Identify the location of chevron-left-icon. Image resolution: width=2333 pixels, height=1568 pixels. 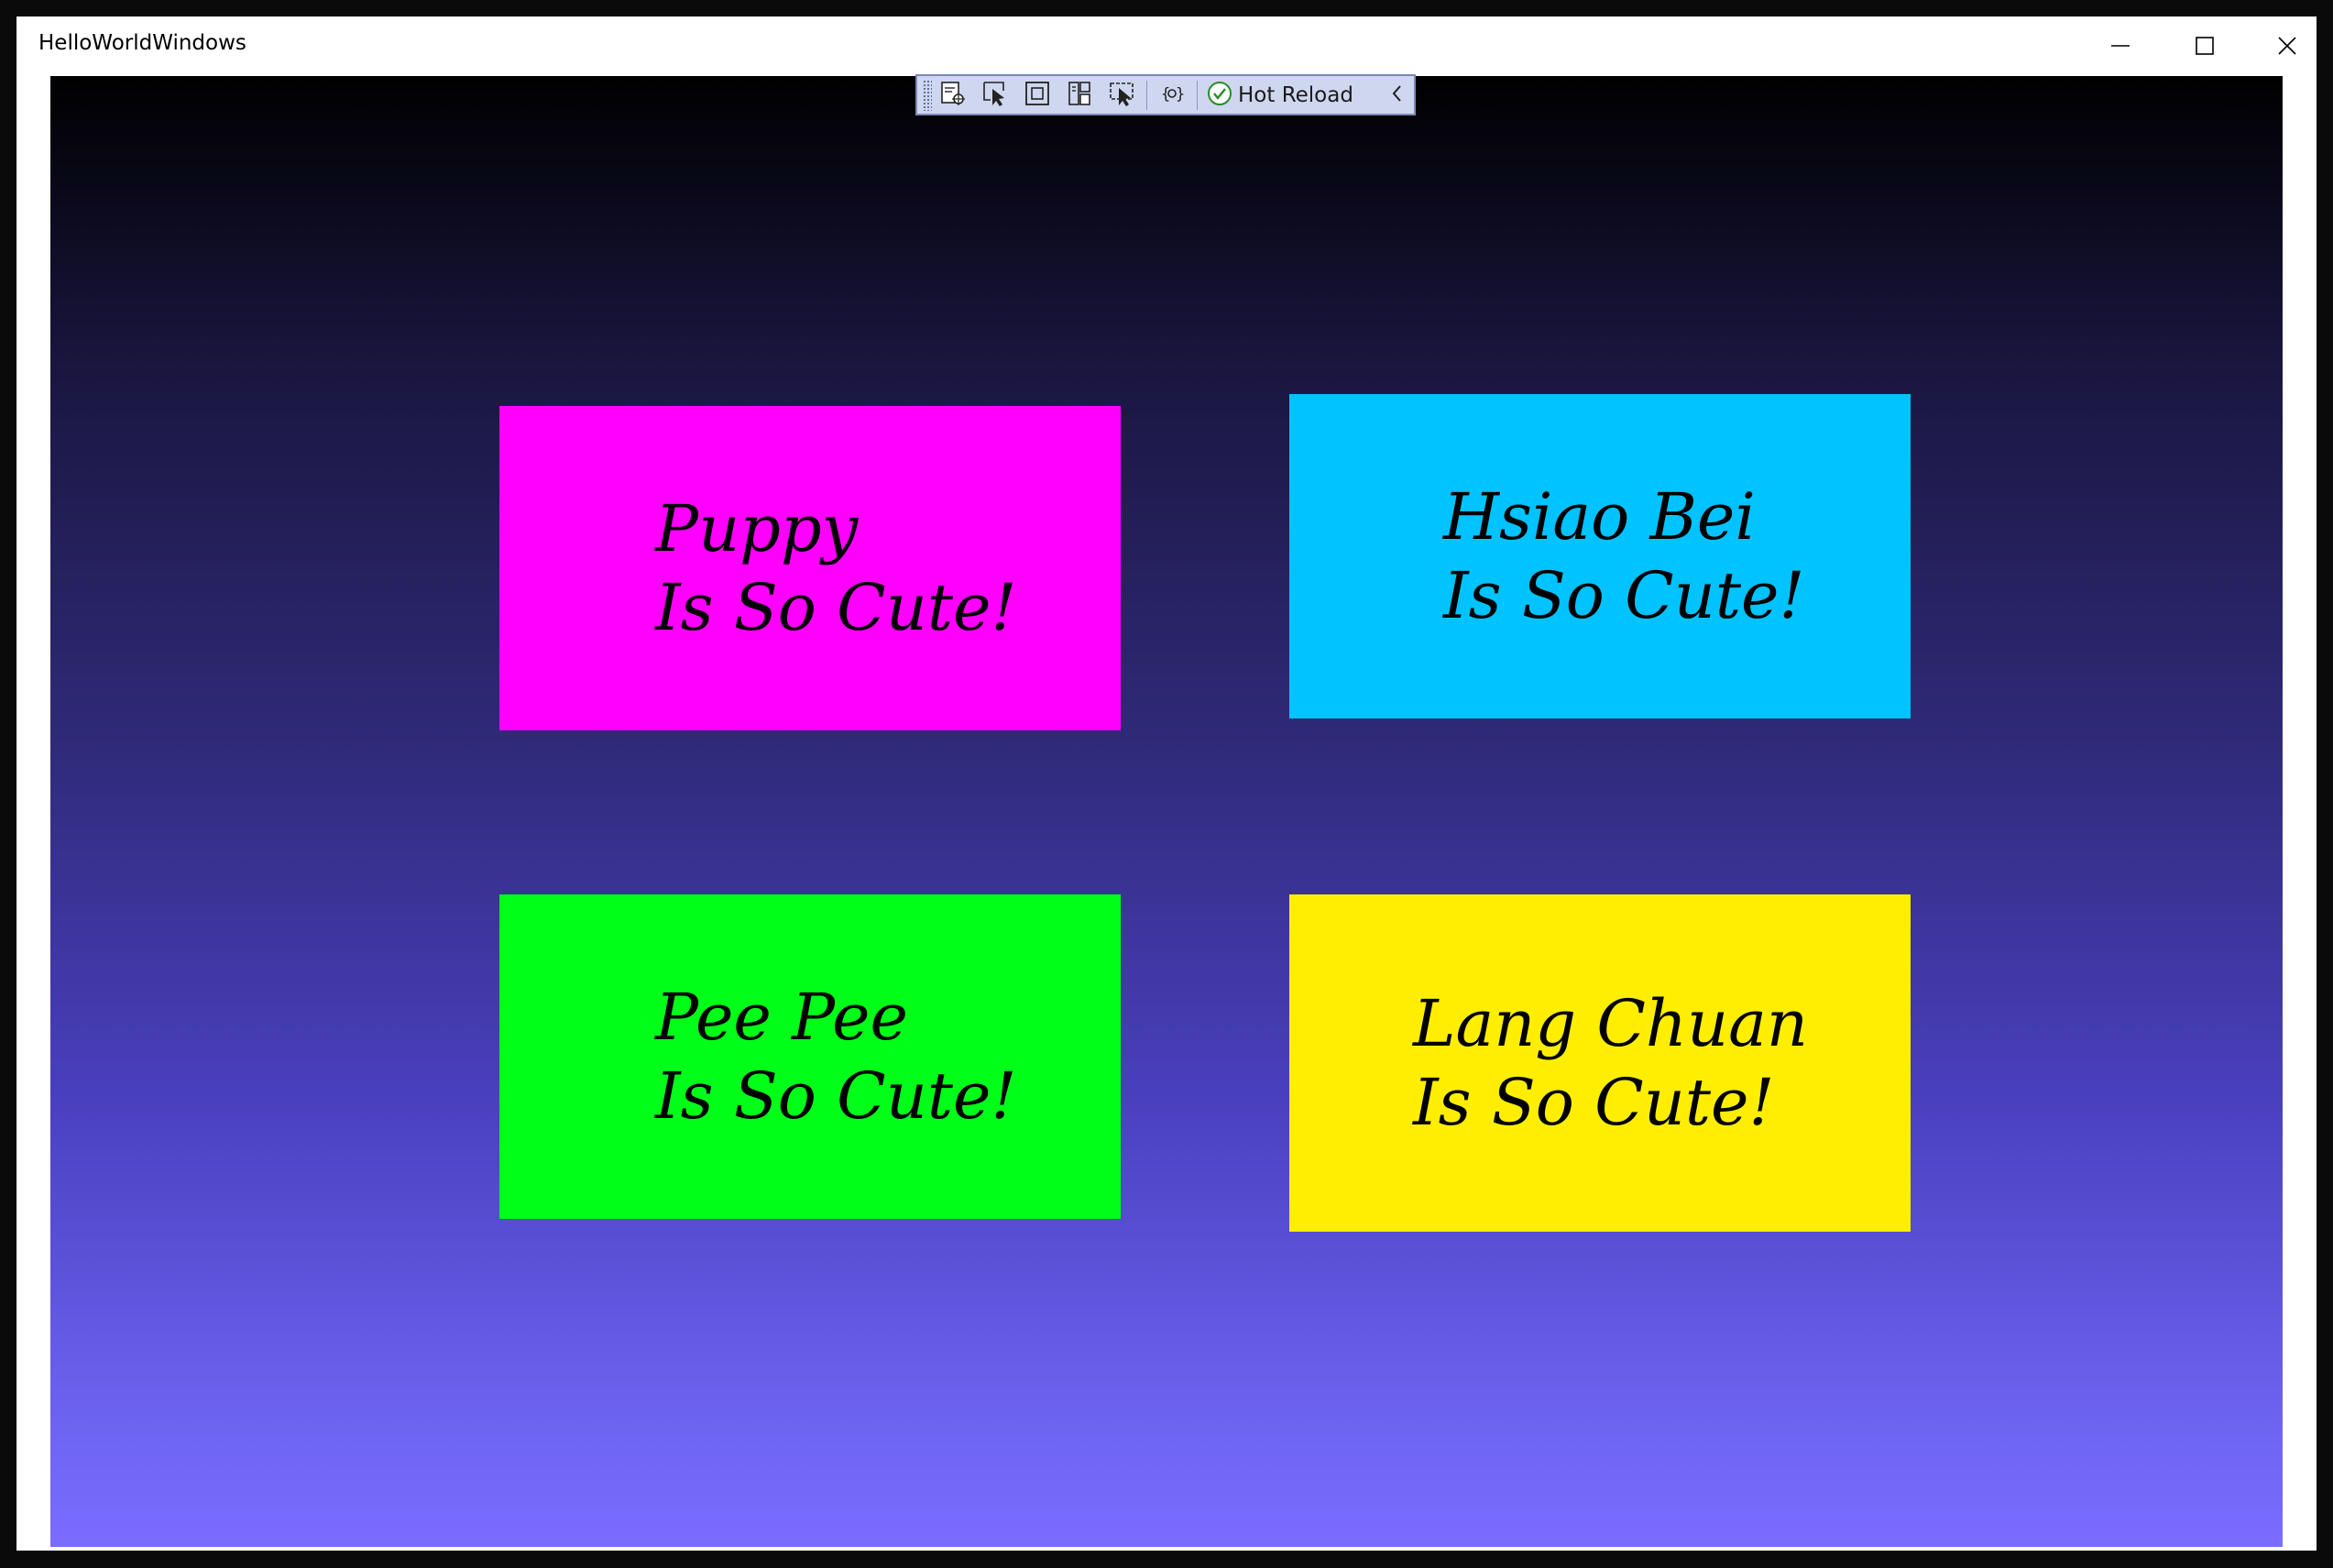
(1397, 95).